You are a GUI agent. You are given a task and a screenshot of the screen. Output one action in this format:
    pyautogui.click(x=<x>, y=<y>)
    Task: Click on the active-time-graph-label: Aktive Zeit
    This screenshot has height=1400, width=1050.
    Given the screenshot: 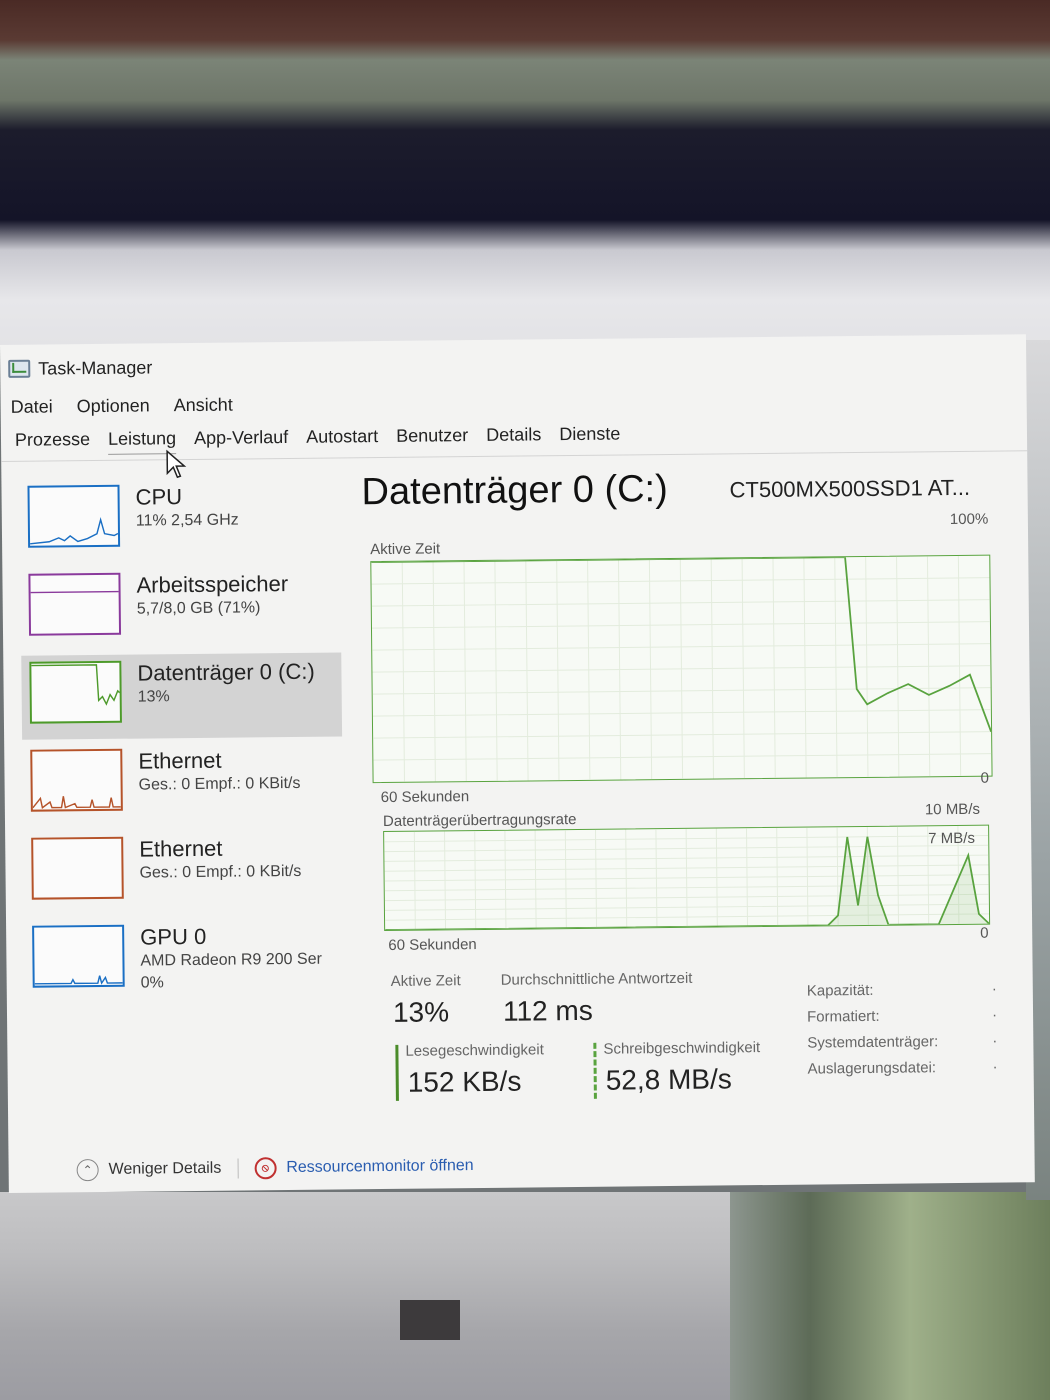 What is the action you would take?
    pyautogui.click(x=405, y=549)
    